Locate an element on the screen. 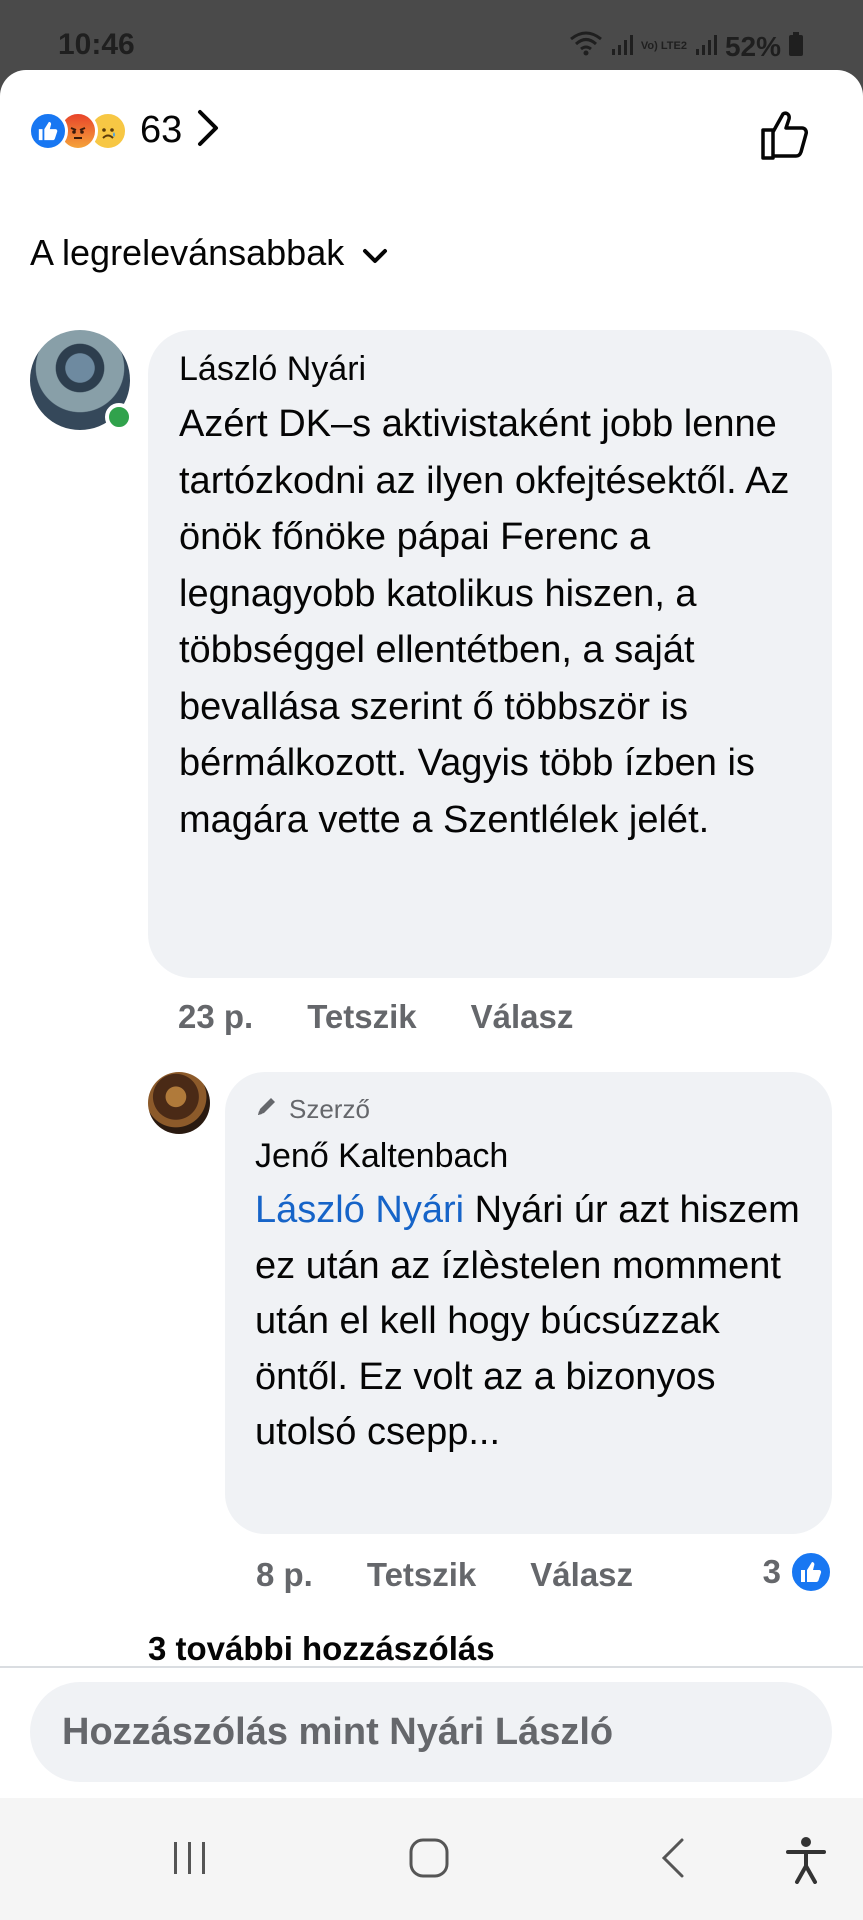 Image resolution: width=863 pixels, height=1920 pixels. reply-like-count: 3 is located at coordinates (798, 1572).